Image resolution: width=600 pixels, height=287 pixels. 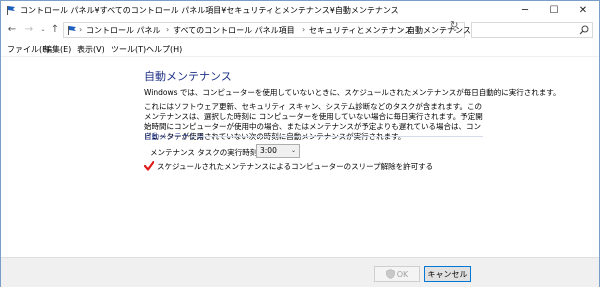 I want to click on menu-view: 表示(V), so click(x=91, y=49).